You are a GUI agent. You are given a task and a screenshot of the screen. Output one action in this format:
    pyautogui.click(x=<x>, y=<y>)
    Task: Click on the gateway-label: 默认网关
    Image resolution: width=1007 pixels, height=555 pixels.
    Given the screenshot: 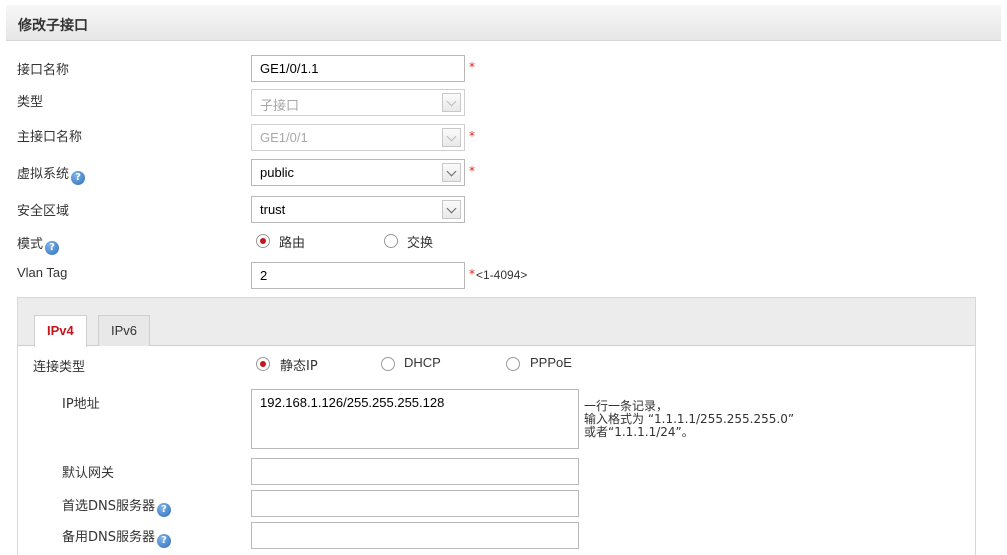 What is the action you would take?
    pyautogui.click(x=88, y=473)
    